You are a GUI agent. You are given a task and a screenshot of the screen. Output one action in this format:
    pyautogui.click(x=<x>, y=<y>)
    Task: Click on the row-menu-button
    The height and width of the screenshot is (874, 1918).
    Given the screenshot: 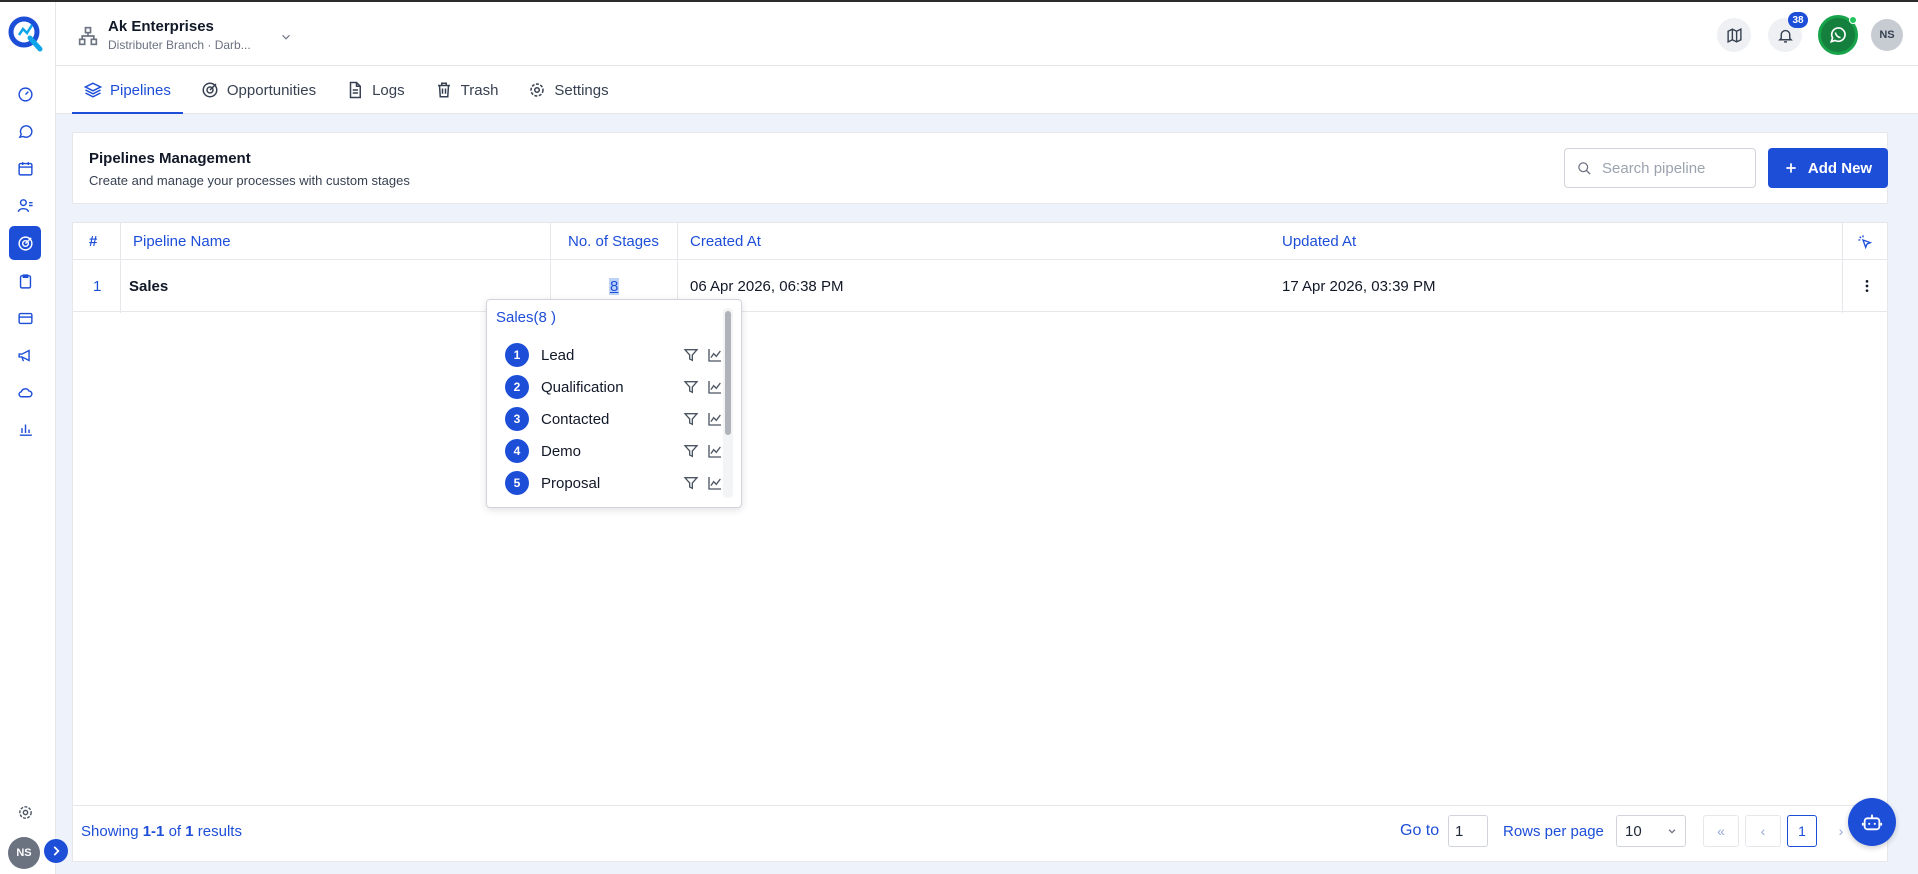 What is the action you would take?
    pyautogui.click(x=1867, y=286)
    